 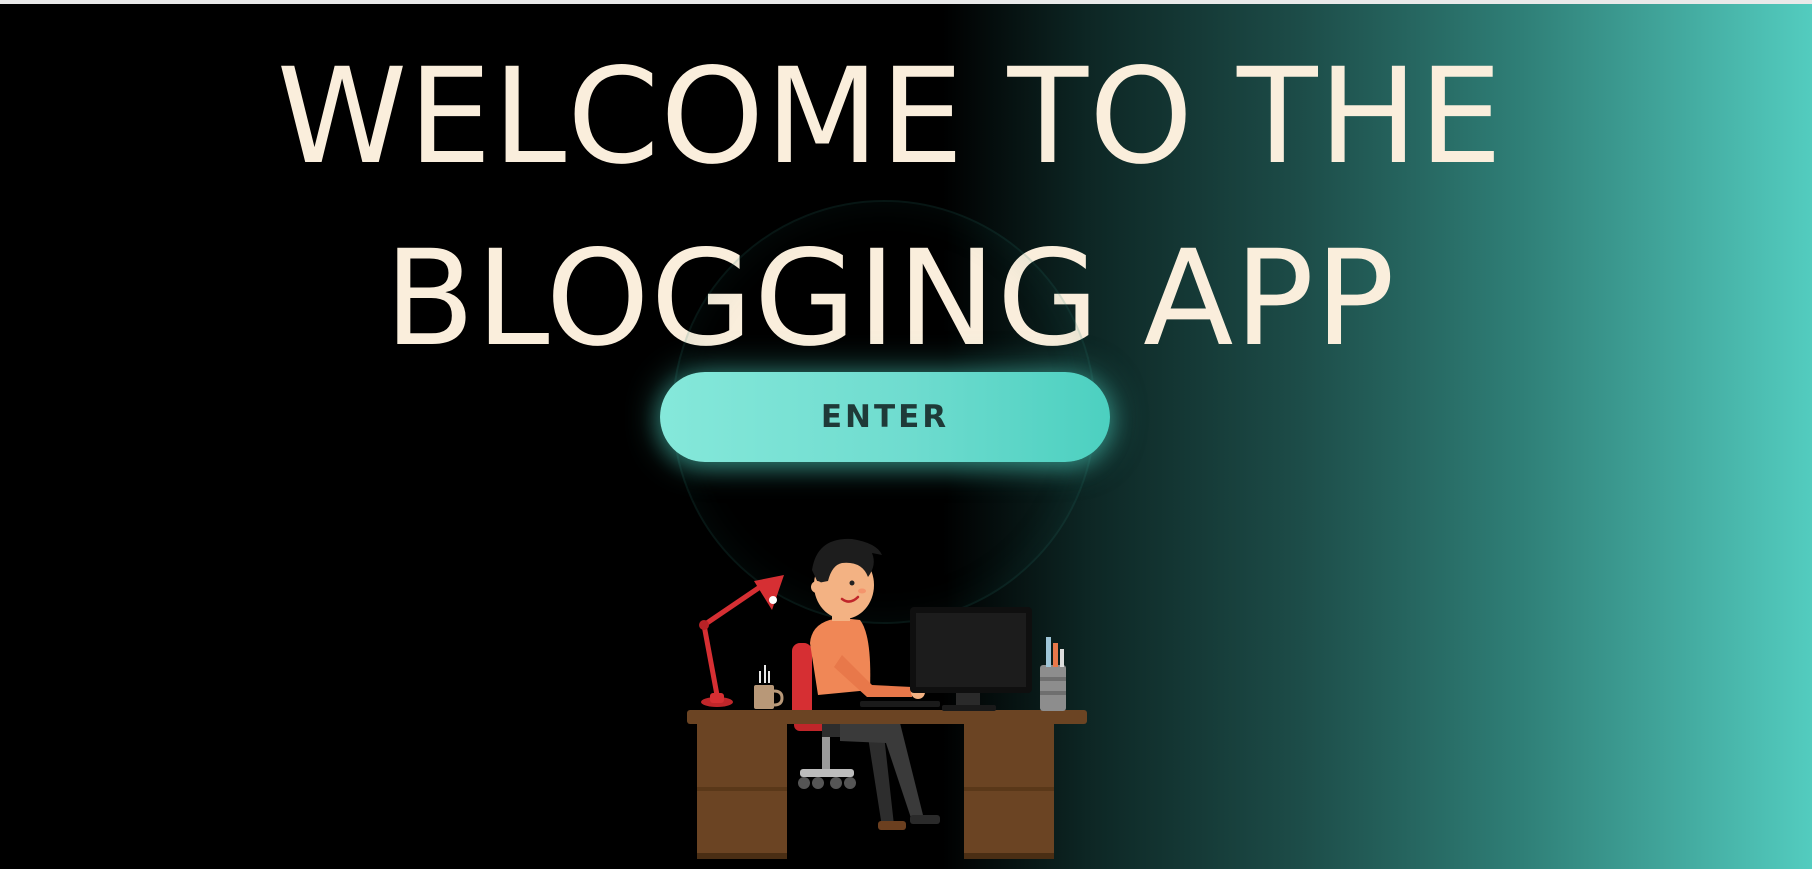 I want to click on monitor-icon, so click(x=971, y=659).